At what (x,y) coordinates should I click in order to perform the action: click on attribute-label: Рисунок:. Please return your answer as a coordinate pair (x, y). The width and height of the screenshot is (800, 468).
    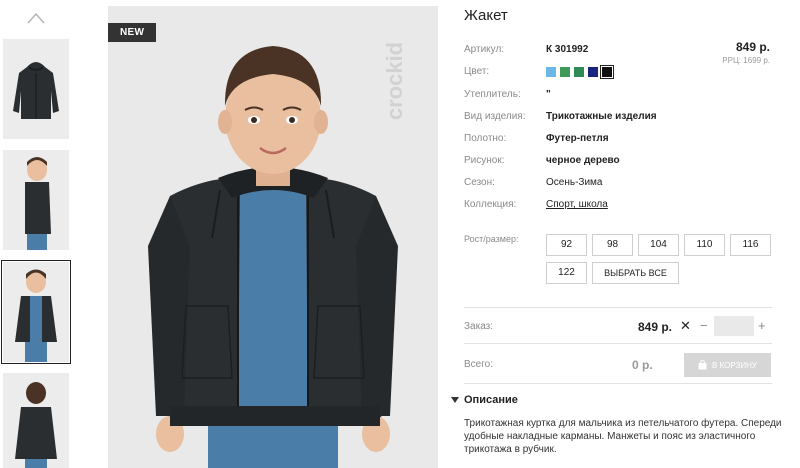
    Looking at the image, I should click on (484, 160).